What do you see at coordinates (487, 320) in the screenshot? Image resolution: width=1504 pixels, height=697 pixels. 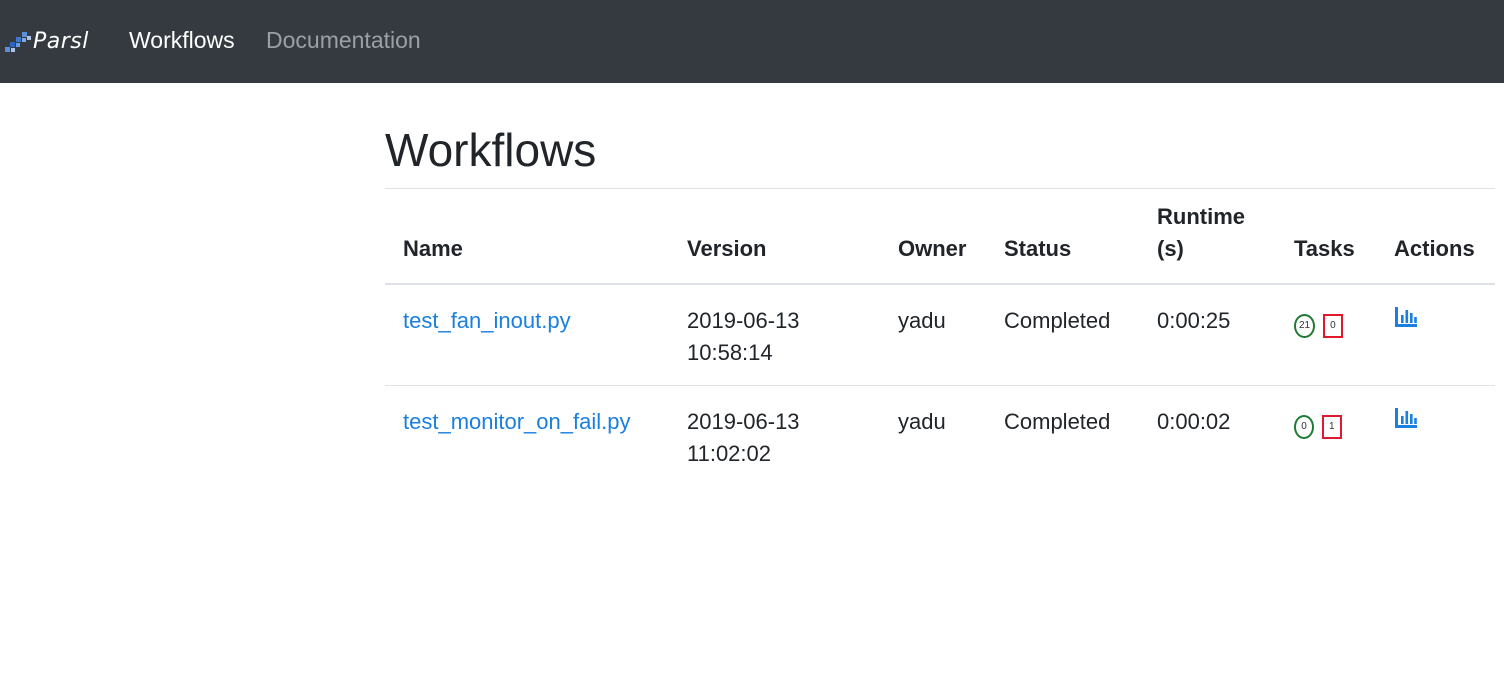 I see `workflow-name-link: test_fan_inout.py` at bounding box center [487, 320].